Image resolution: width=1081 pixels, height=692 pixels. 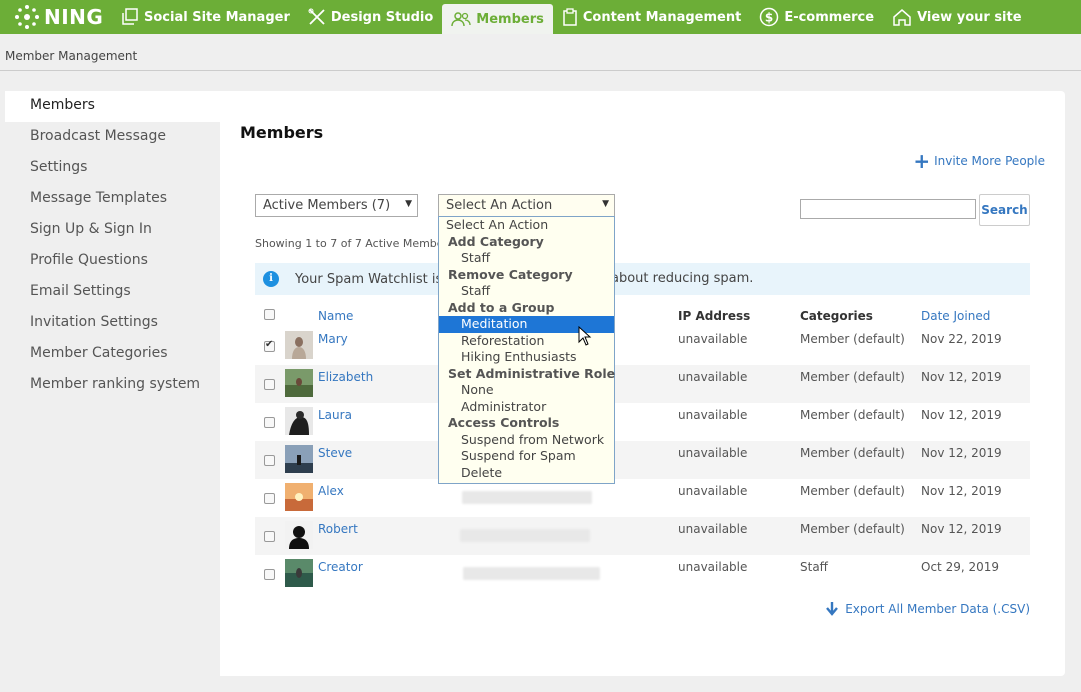 I want to click on nav-design-studio: Design Studio, so click(x=370, y=17).